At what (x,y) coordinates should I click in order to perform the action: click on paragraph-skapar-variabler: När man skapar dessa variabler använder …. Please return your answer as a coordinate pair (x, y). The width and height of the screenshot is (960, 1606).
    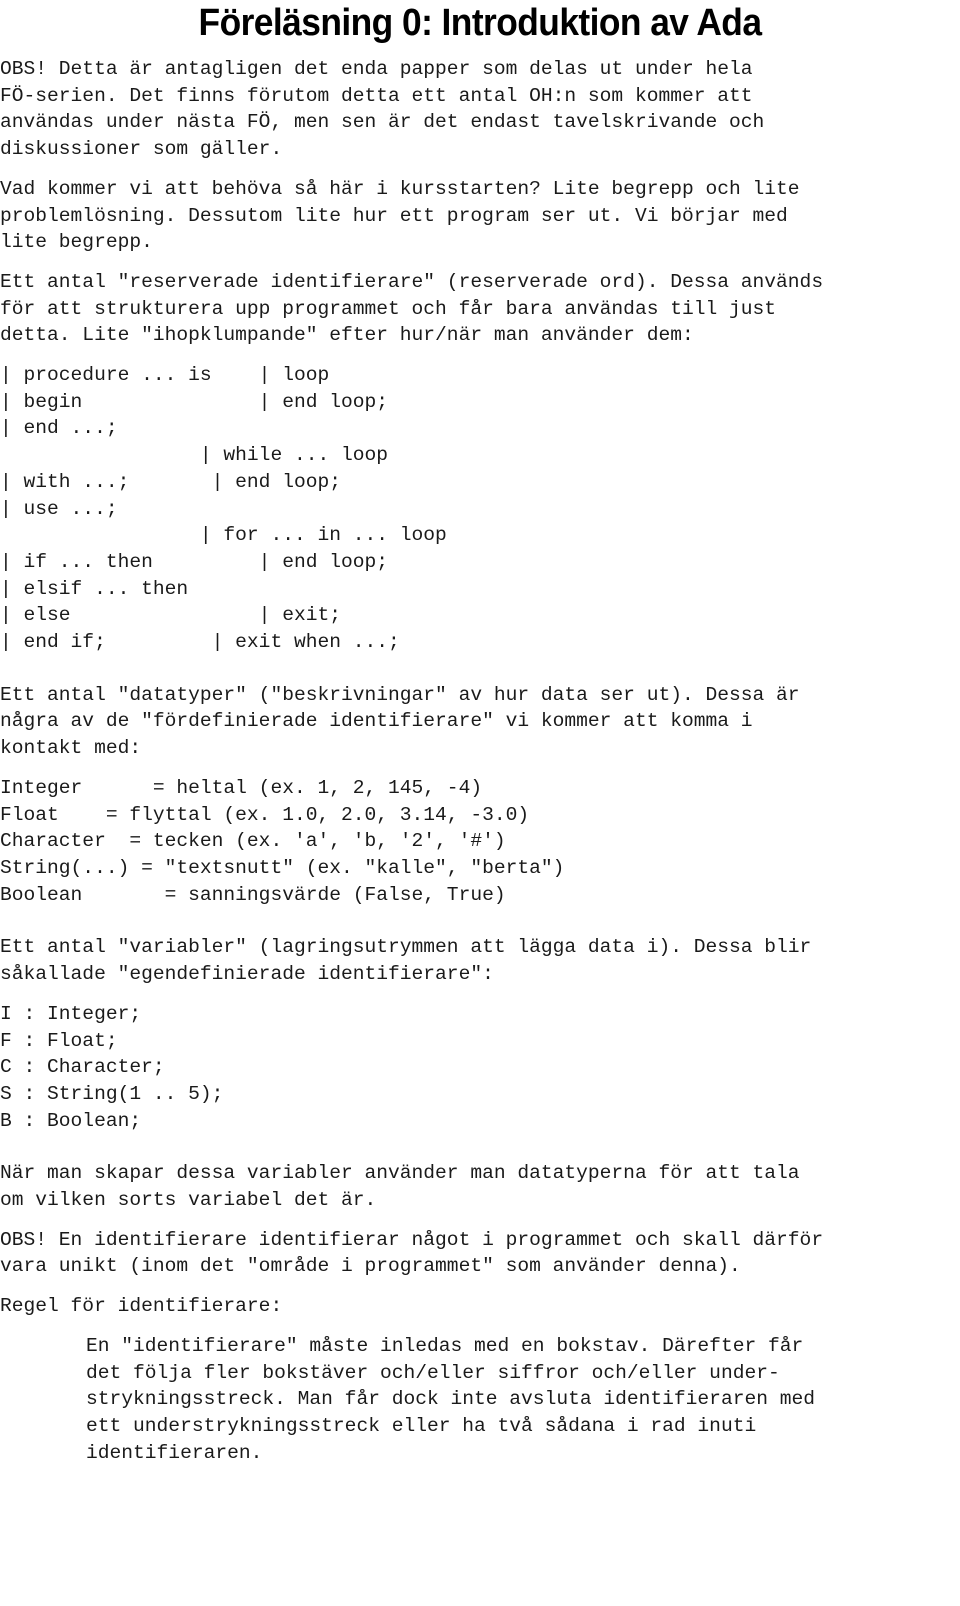
    Looking at the image, I should click on (400, 1187).